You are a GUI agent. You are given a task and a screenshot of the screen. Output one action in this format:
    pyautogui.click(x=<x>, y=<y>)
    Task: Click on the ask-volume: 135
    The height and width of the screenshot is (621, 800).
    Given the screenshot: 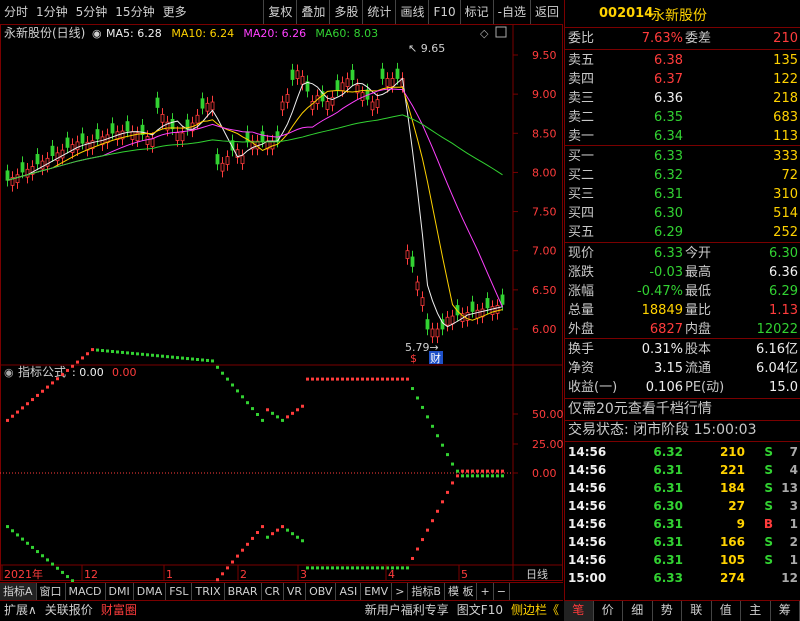 What is the action you would take?
    pyautogui.click(x=785, y=60)
    